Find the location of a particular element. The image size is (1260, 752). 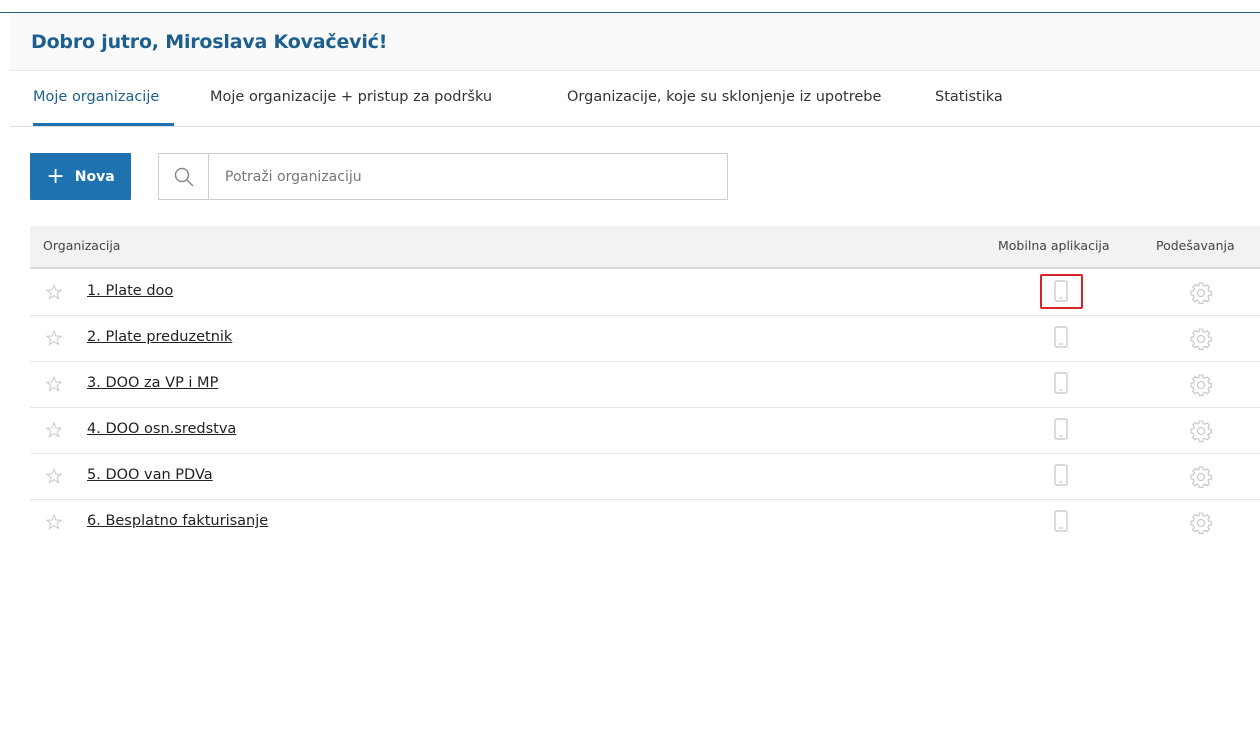

active-tab-indicator is located at coordinates (103, 124).